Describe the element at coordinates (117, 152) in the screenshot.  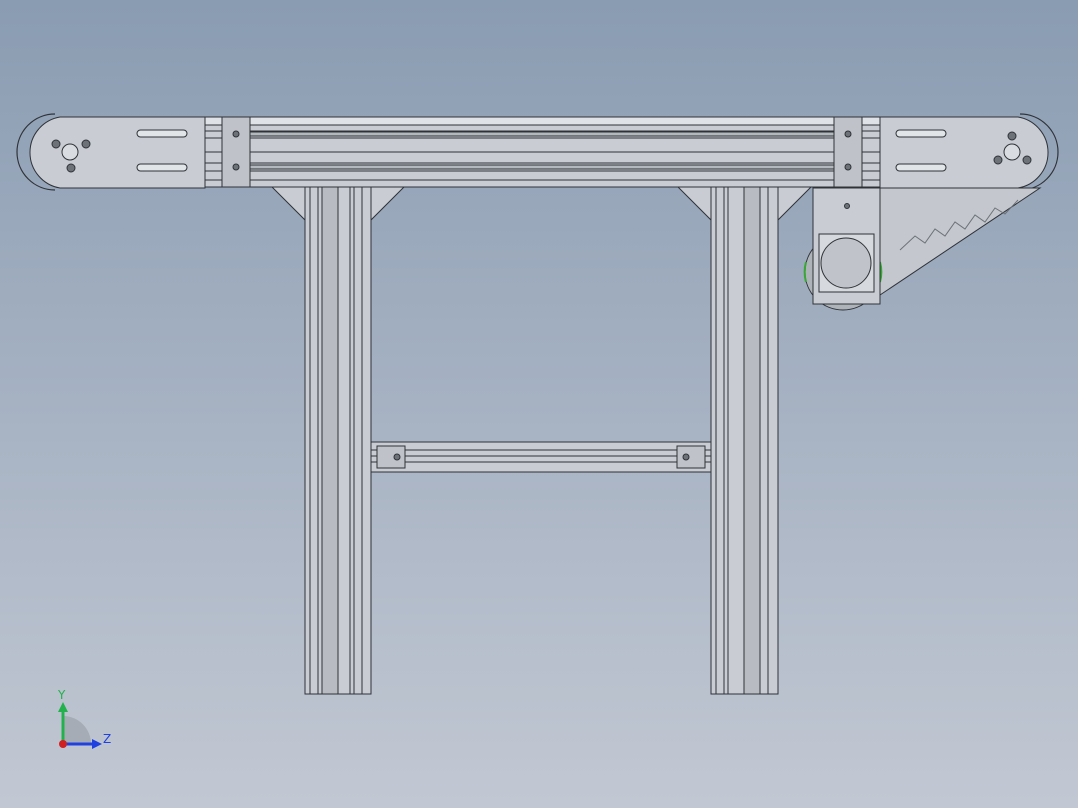
I see `left-pulley-end` at that location.